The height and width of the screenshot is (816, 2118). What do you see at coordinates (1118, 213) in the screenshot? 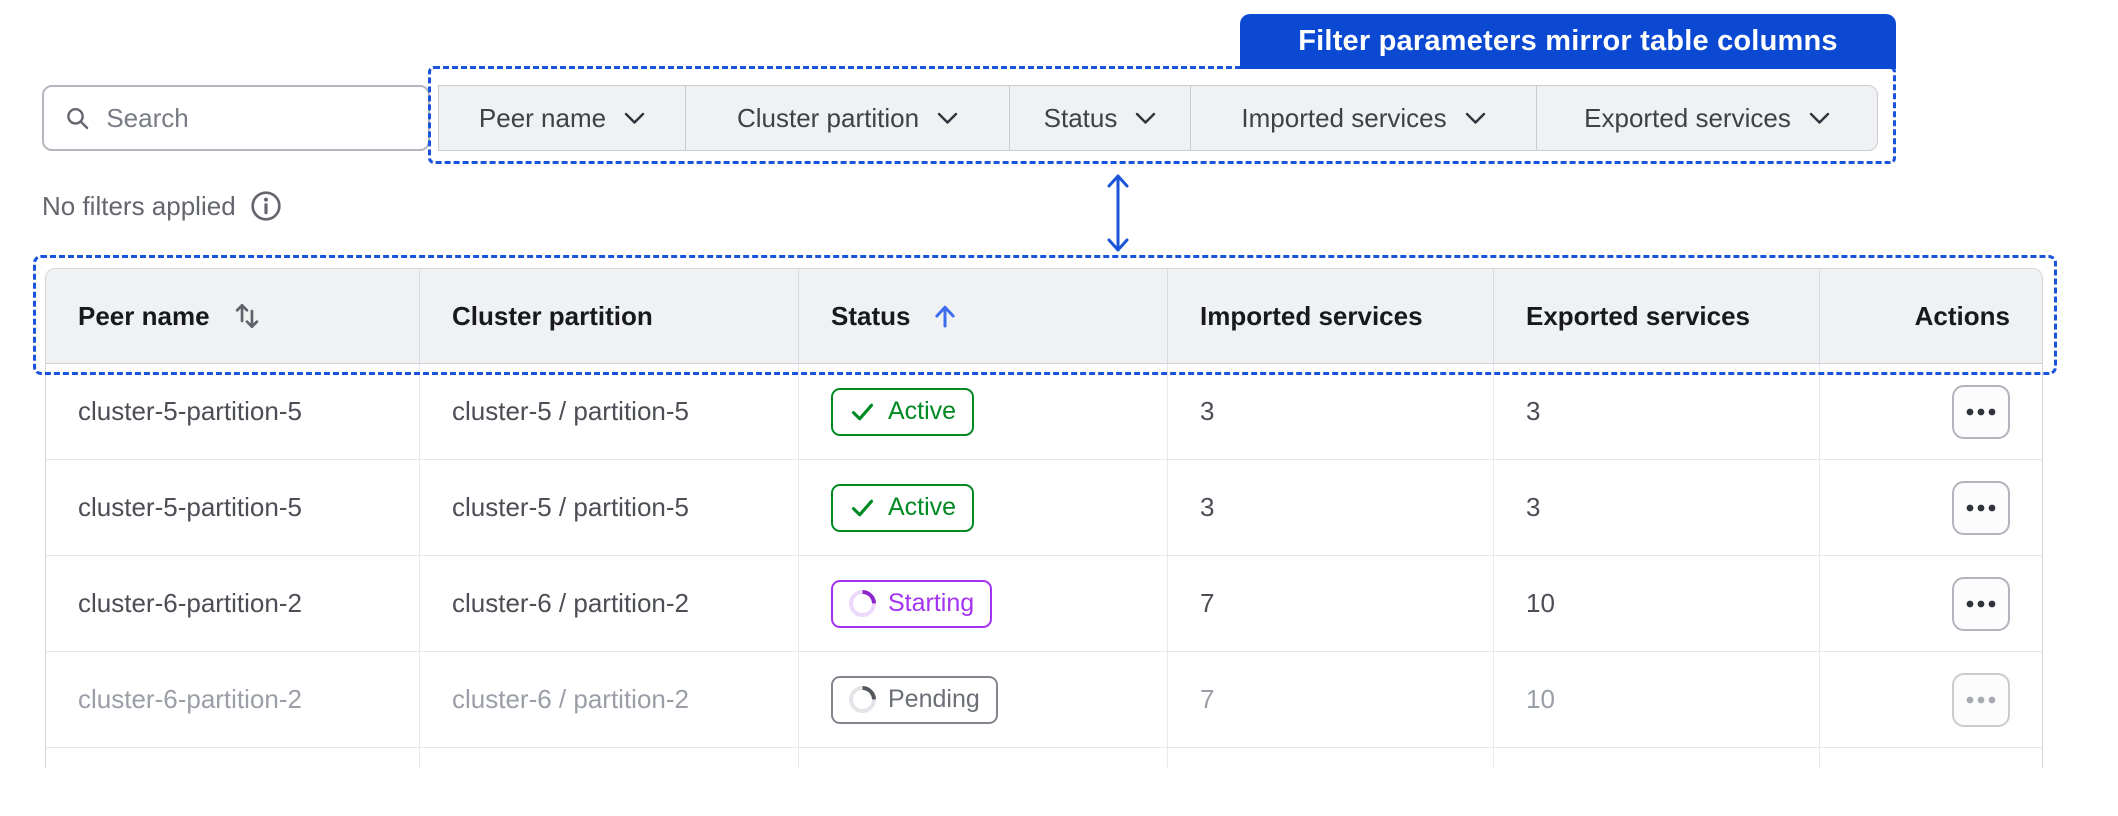
I see `double-arrow-vertical-icon` at bounding box center [1118, 213].